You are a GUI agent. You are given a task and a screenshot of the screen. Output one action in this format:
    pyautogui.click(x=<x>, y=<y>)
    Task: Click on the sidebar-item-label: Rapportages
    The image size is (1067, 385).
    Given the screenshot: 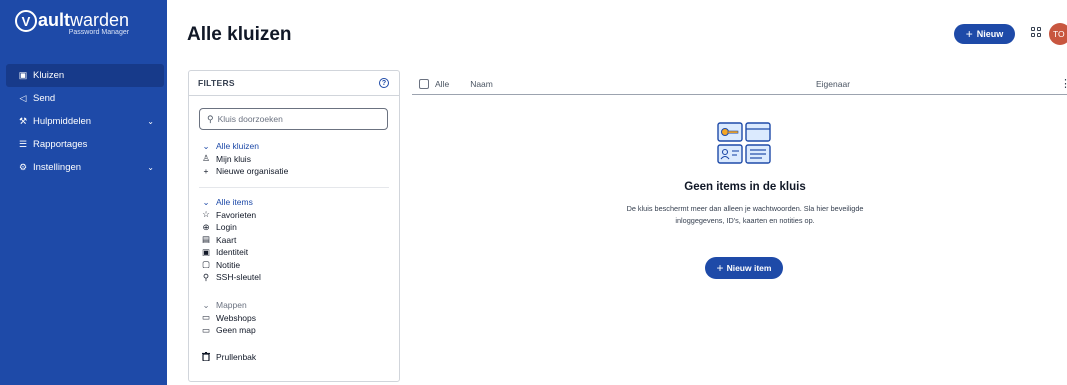 What is the action you would take?
    pyautogui.click(x=60, y=144)
    